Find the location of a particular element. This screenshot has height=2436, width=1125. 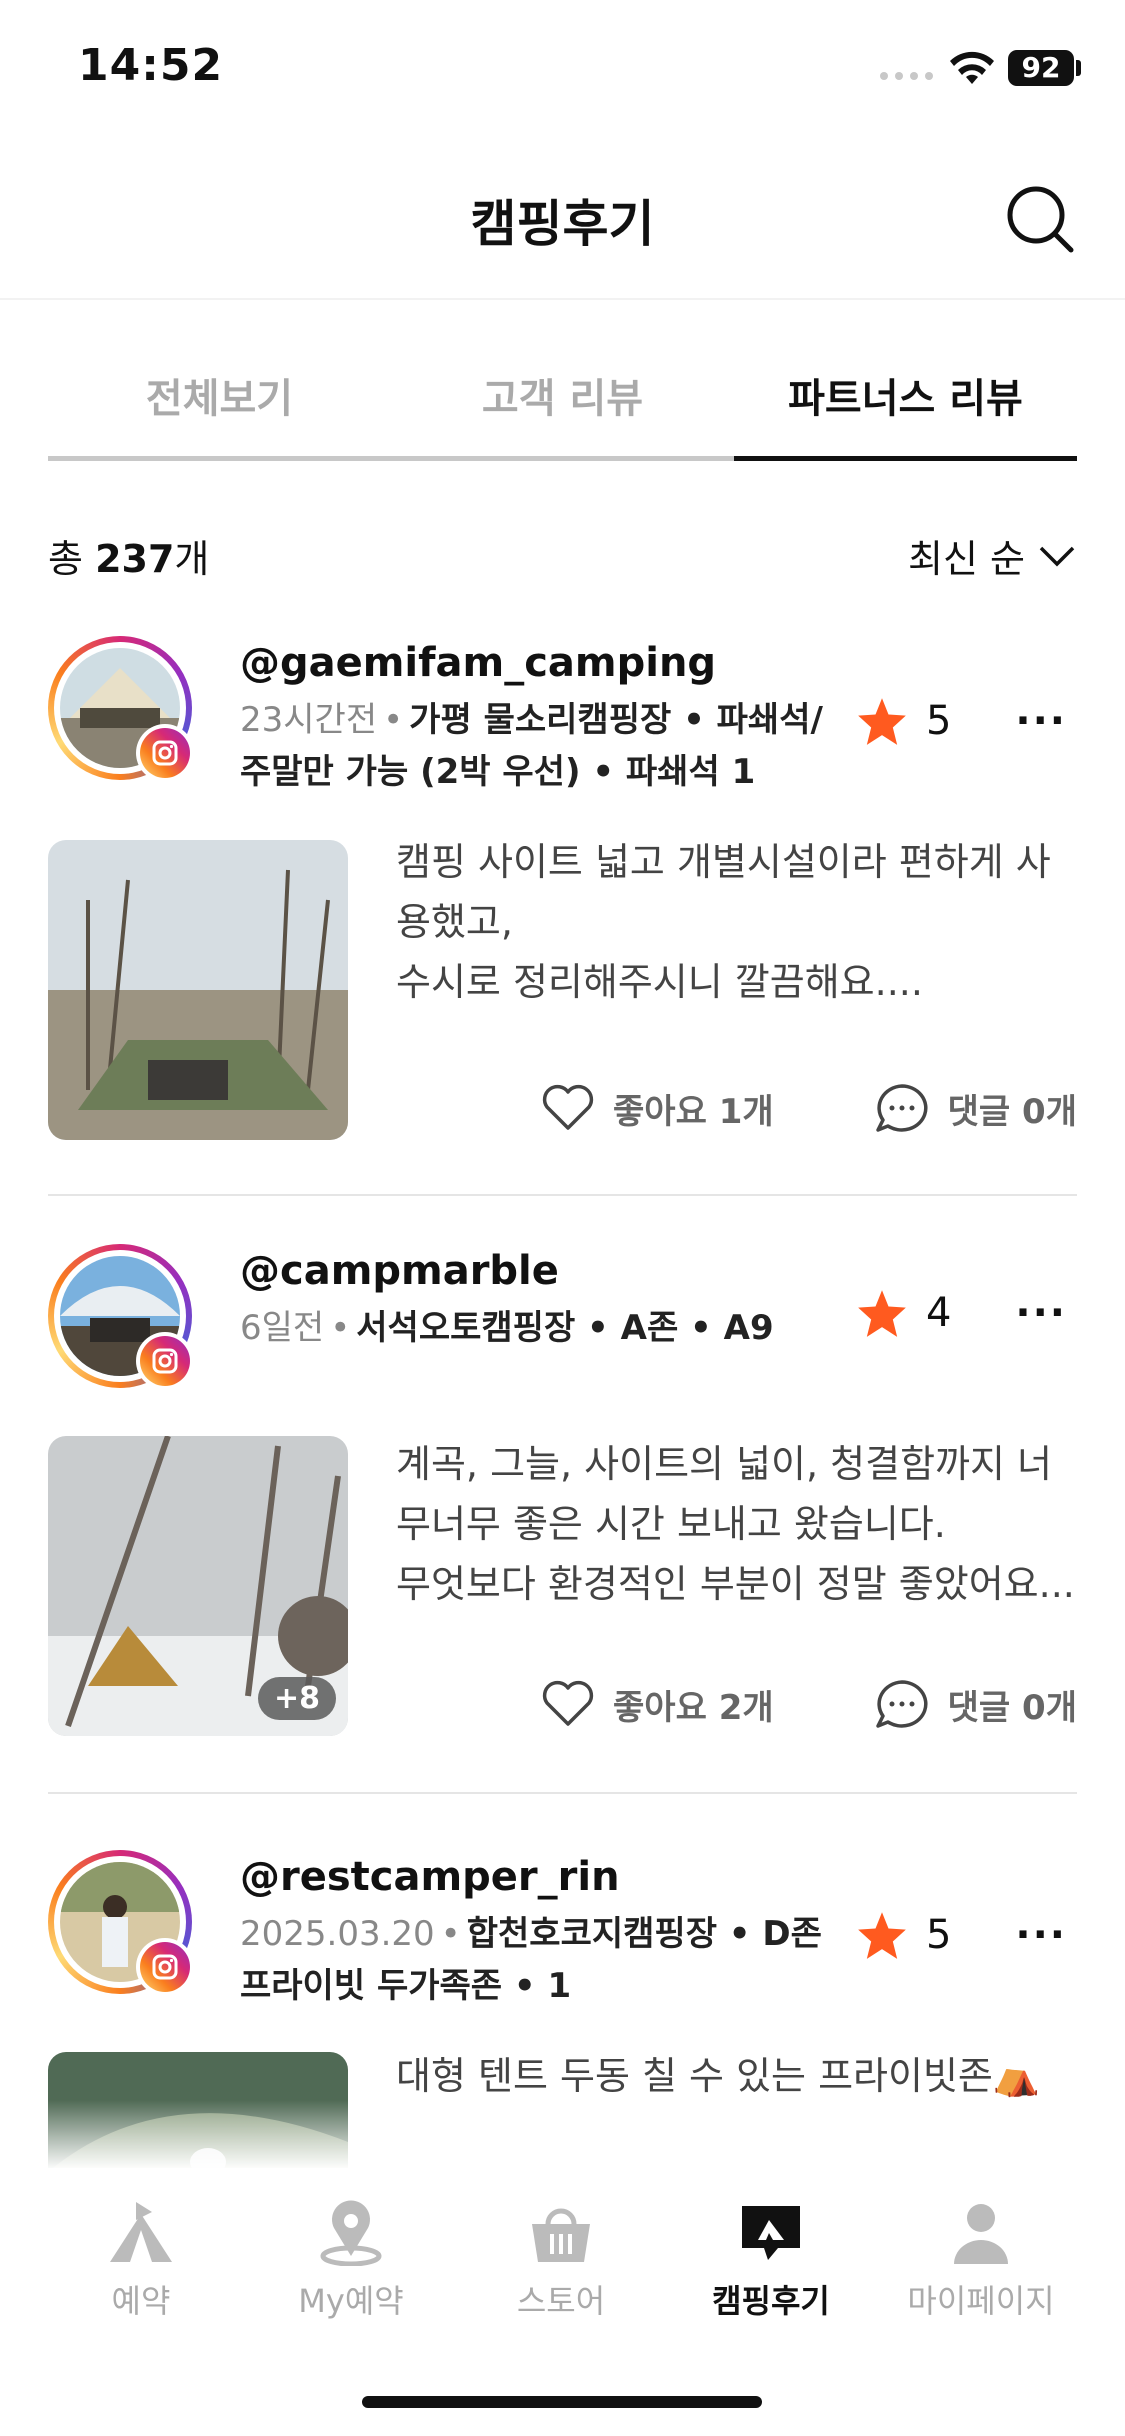

nav-item-store: 스토어 is located at coordinates (561, 2261).